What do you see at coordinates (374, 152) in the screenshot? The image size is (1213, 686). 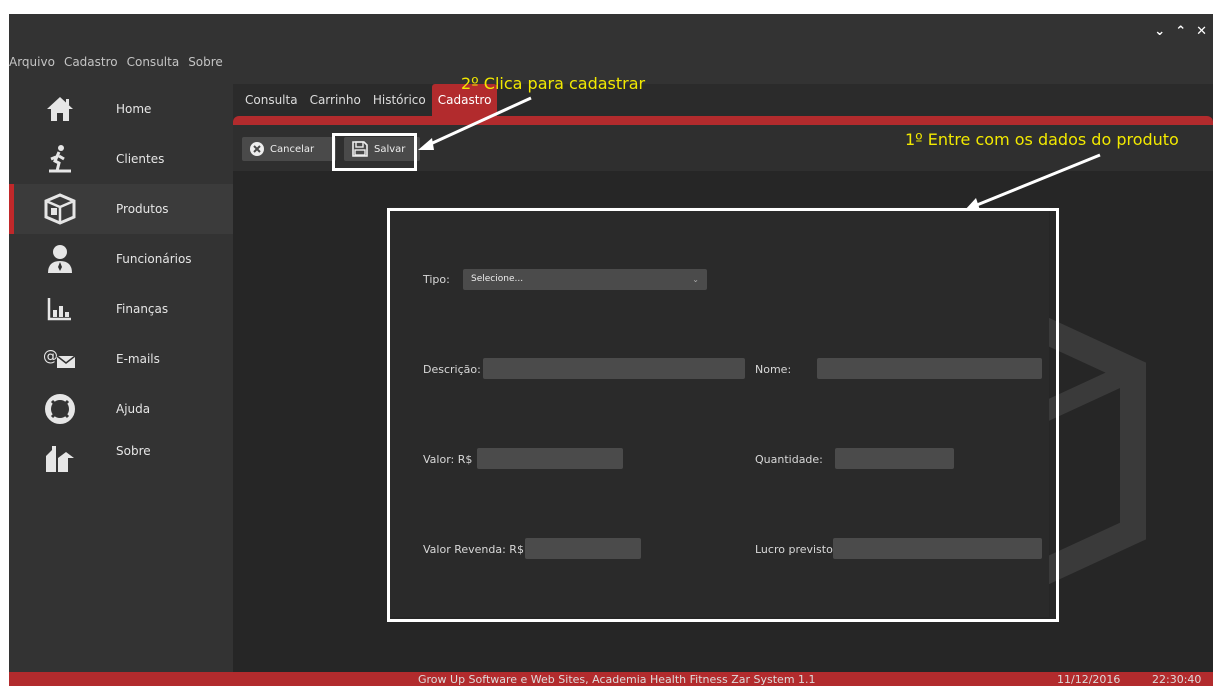 I see `save-annotation-box` at bounding box center [374, 152].